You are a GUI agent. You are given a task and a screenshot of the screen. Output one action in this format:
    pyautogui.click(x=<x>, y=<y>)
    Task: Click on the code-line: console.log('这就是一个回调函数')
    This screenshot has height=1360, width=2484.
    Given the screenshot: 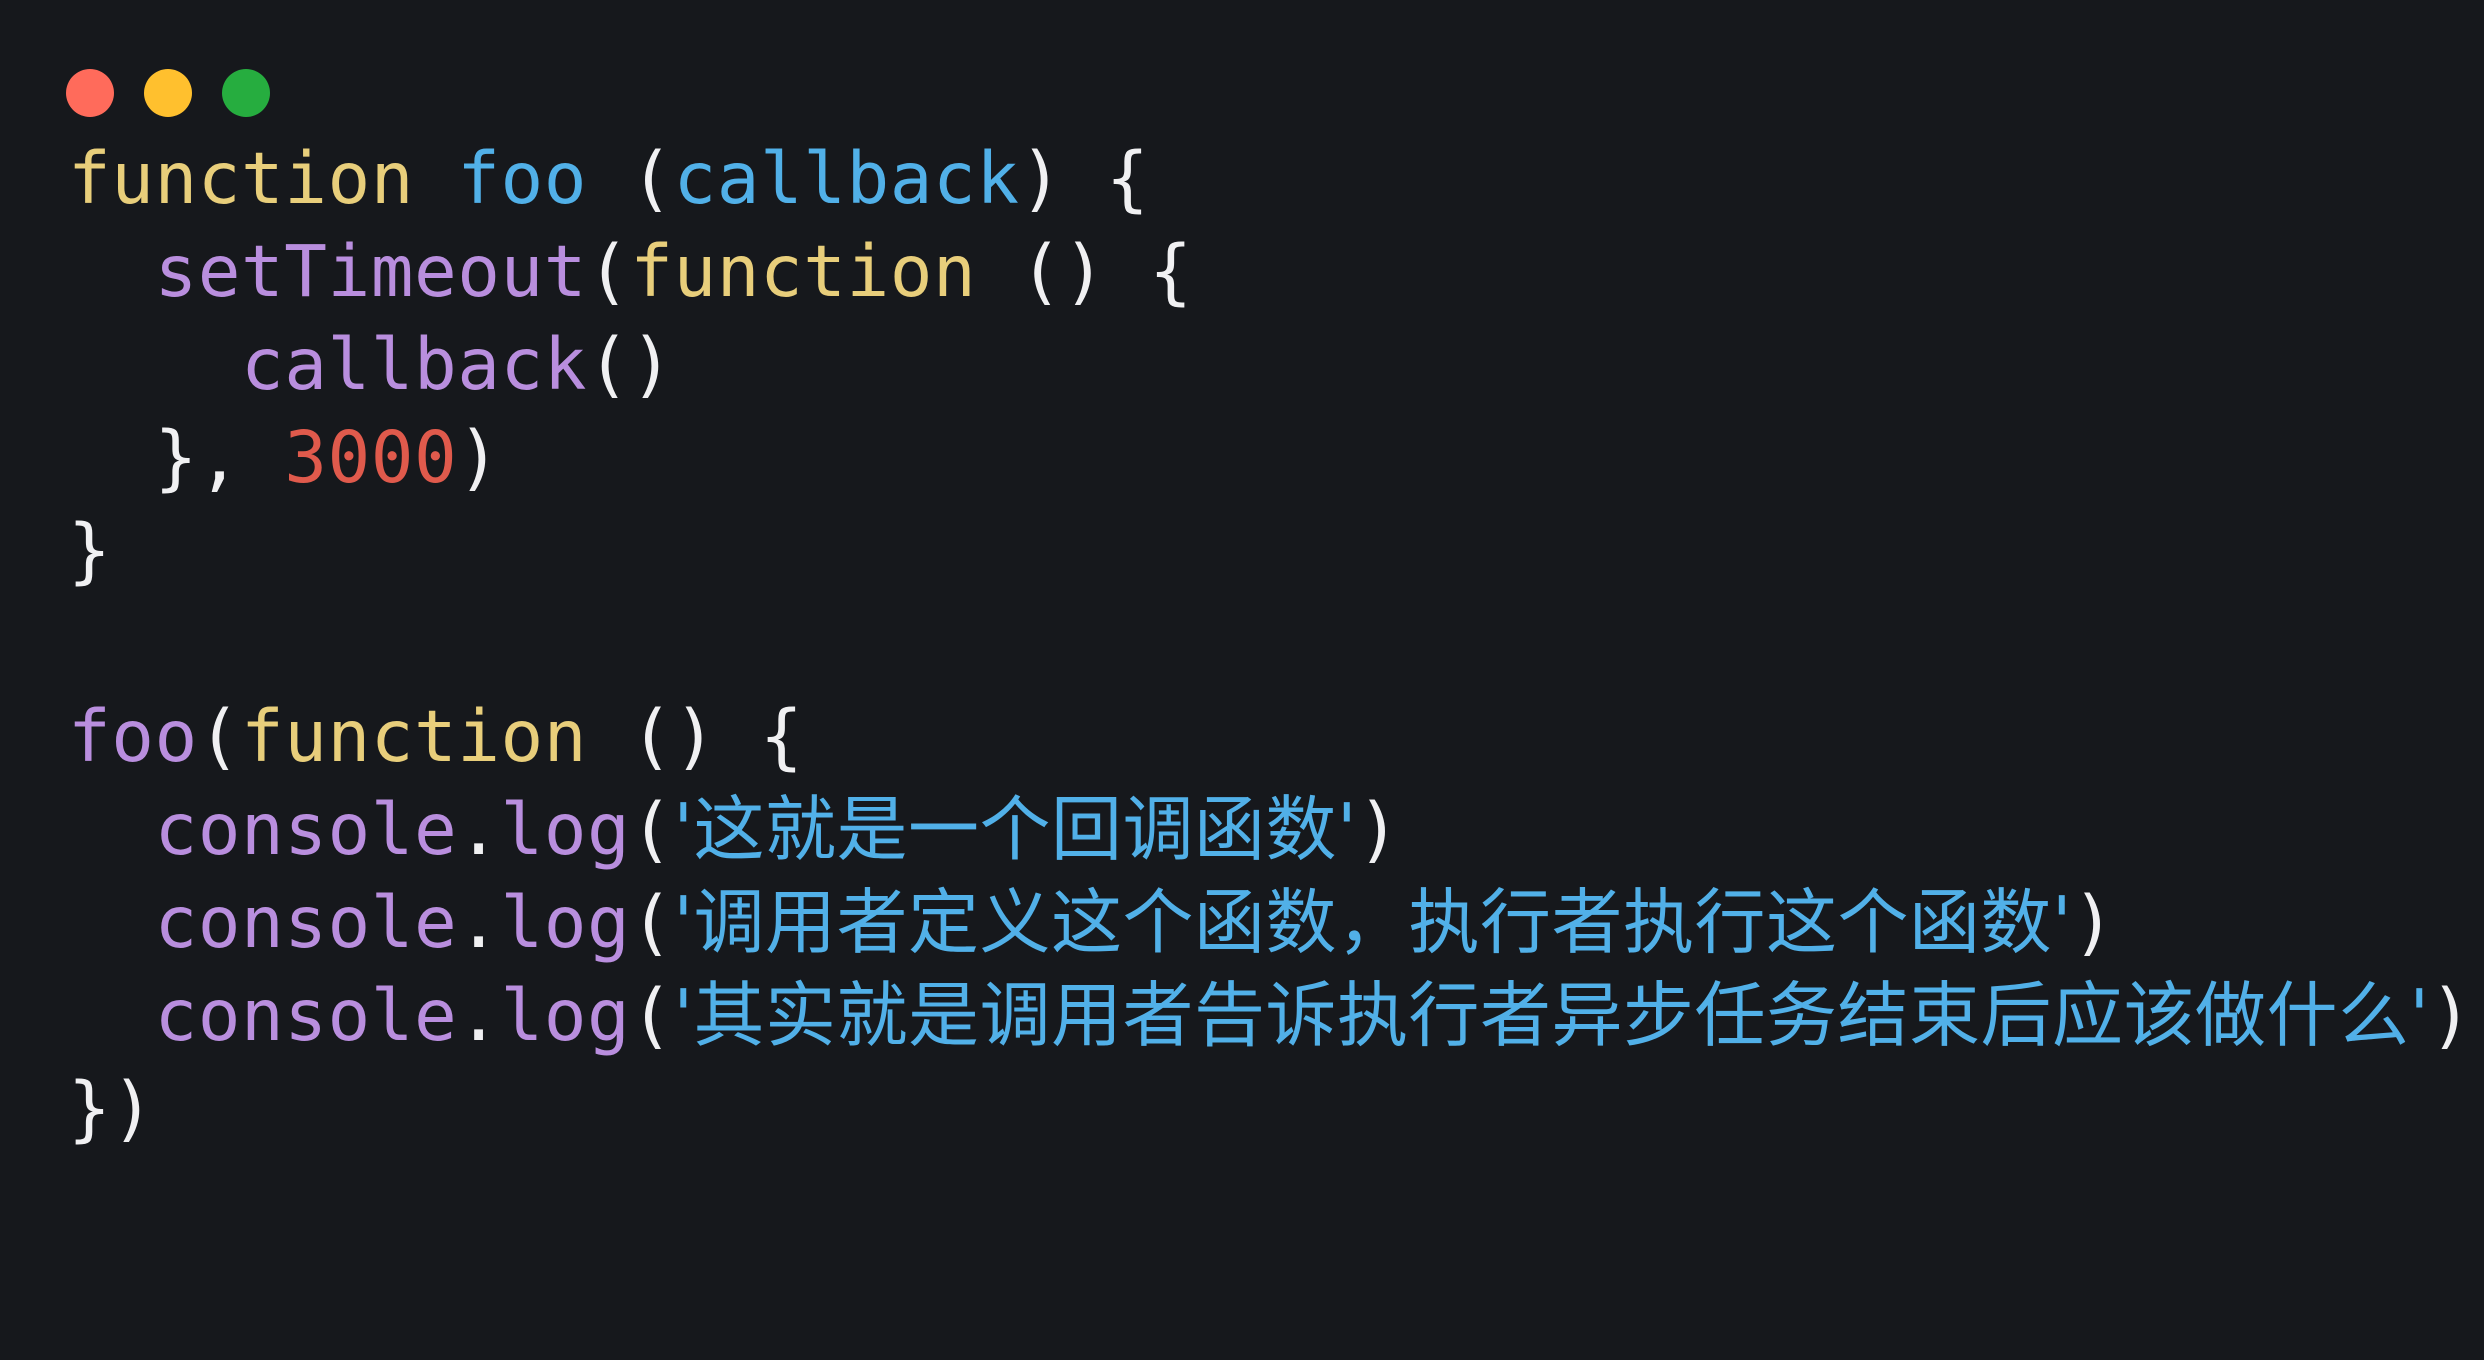 What is the action you would take?
    pyautogui.click(x=1242, y=829)
    